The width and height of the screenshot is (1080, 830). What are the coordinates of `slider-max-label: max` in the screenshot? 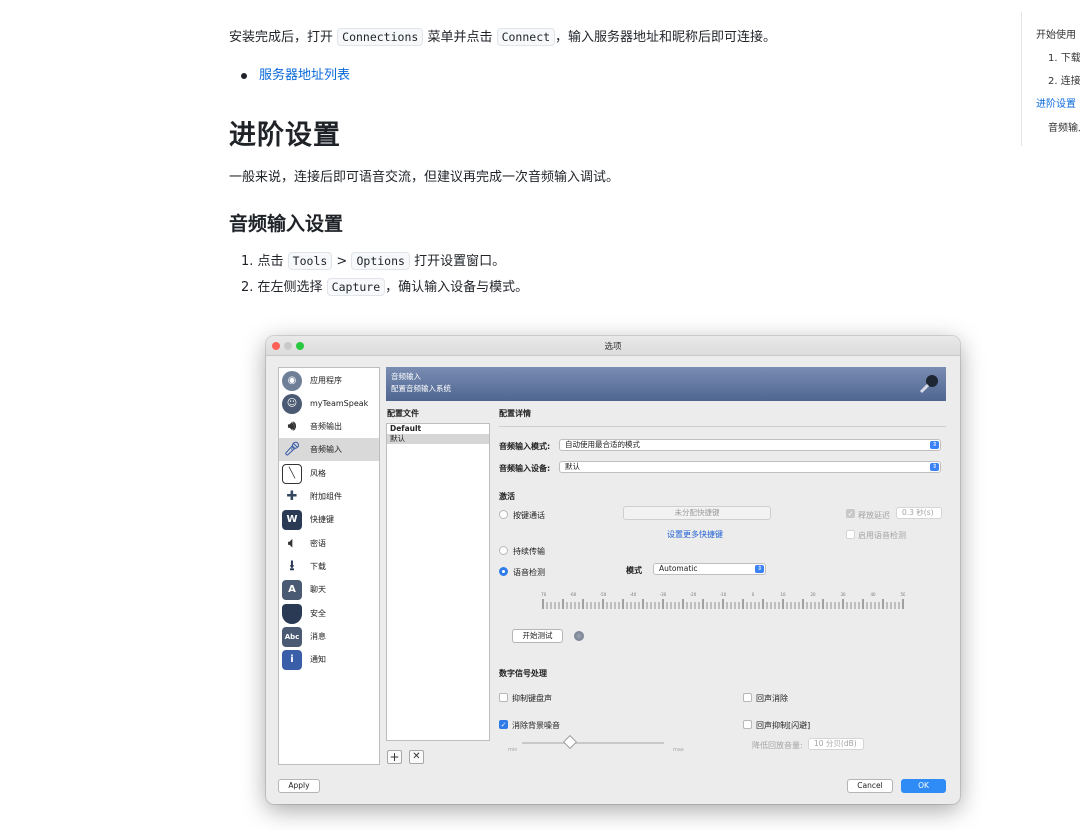 It's located at (678, 750).